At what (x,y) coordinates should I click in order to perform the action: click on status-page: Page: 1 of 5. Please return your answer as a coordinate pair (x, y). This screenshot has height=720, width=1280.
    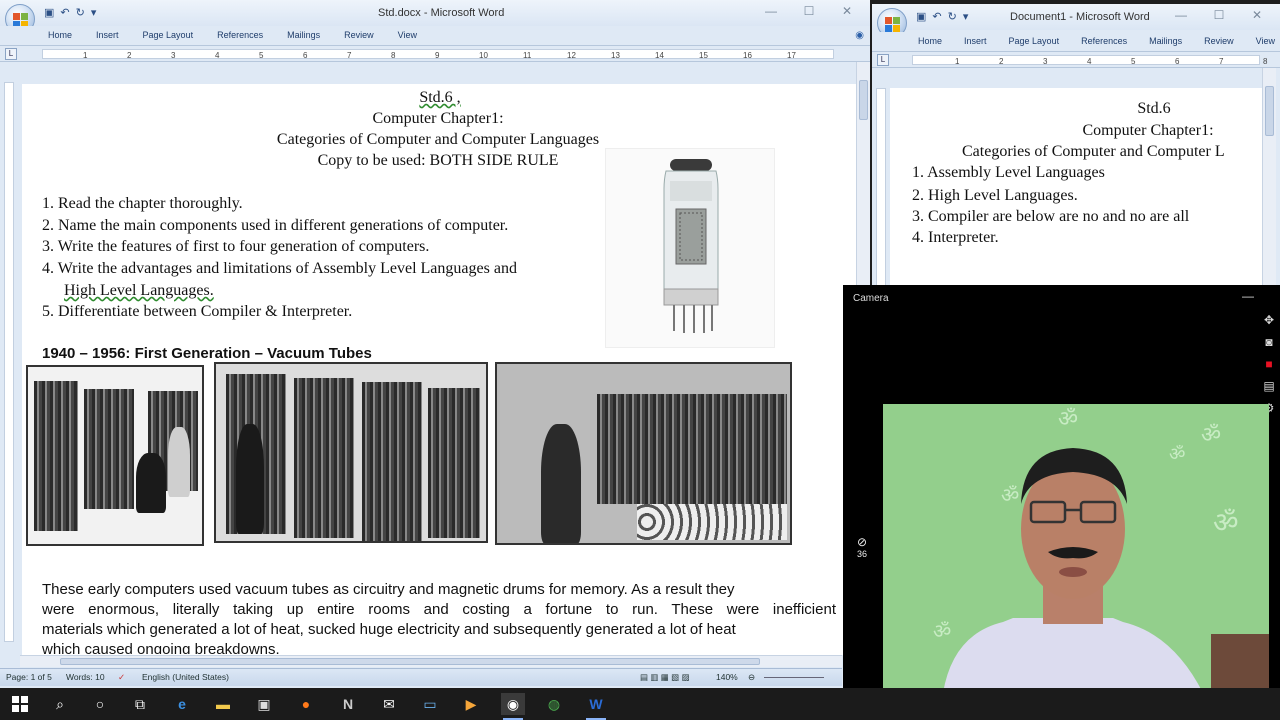
    Looking at the image, I should click on (29, 677).